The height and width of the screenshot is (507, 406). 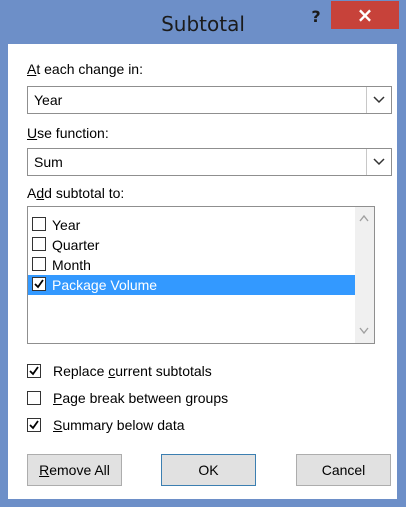 What do you see at coordinates (365, 275) in the screenshot?
I see `list-scrollbar` at bounding box center [365, 275].